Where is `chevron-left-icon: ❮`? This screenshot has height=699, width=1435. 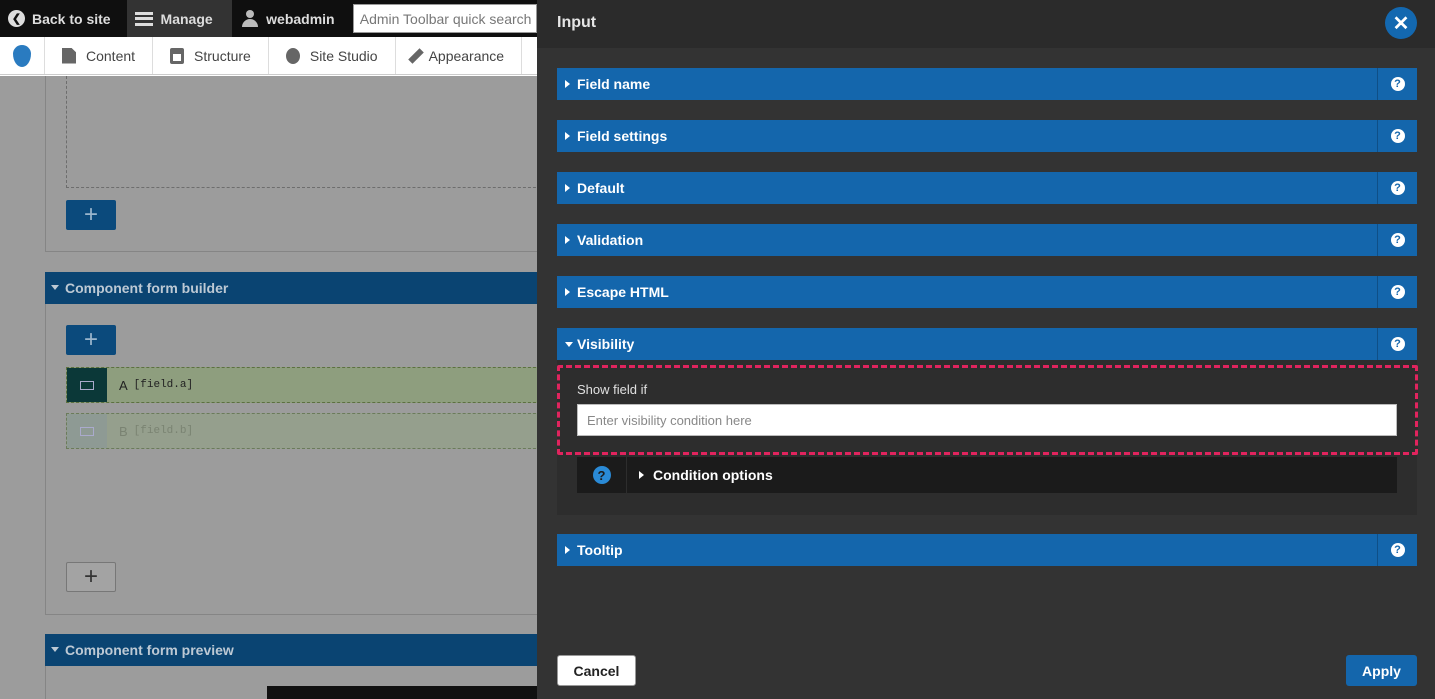 chevron-left-icon: ❮ is located at coordinates (16, 18).